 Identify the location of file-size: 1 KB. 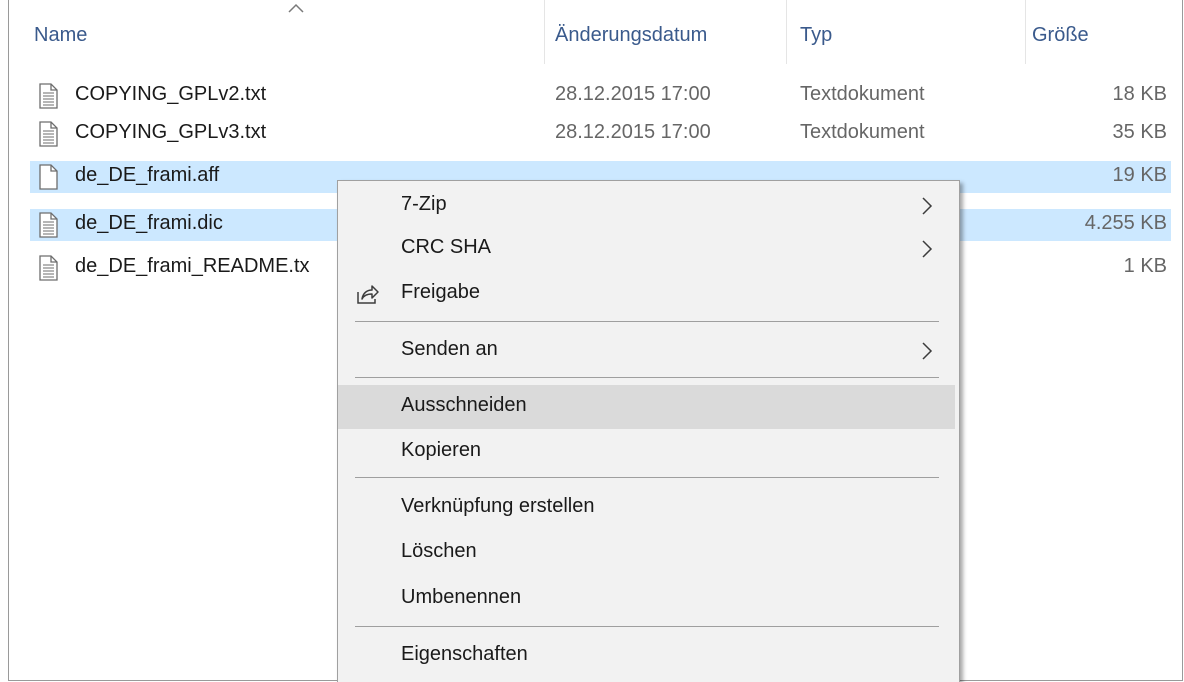
(1145, 266).